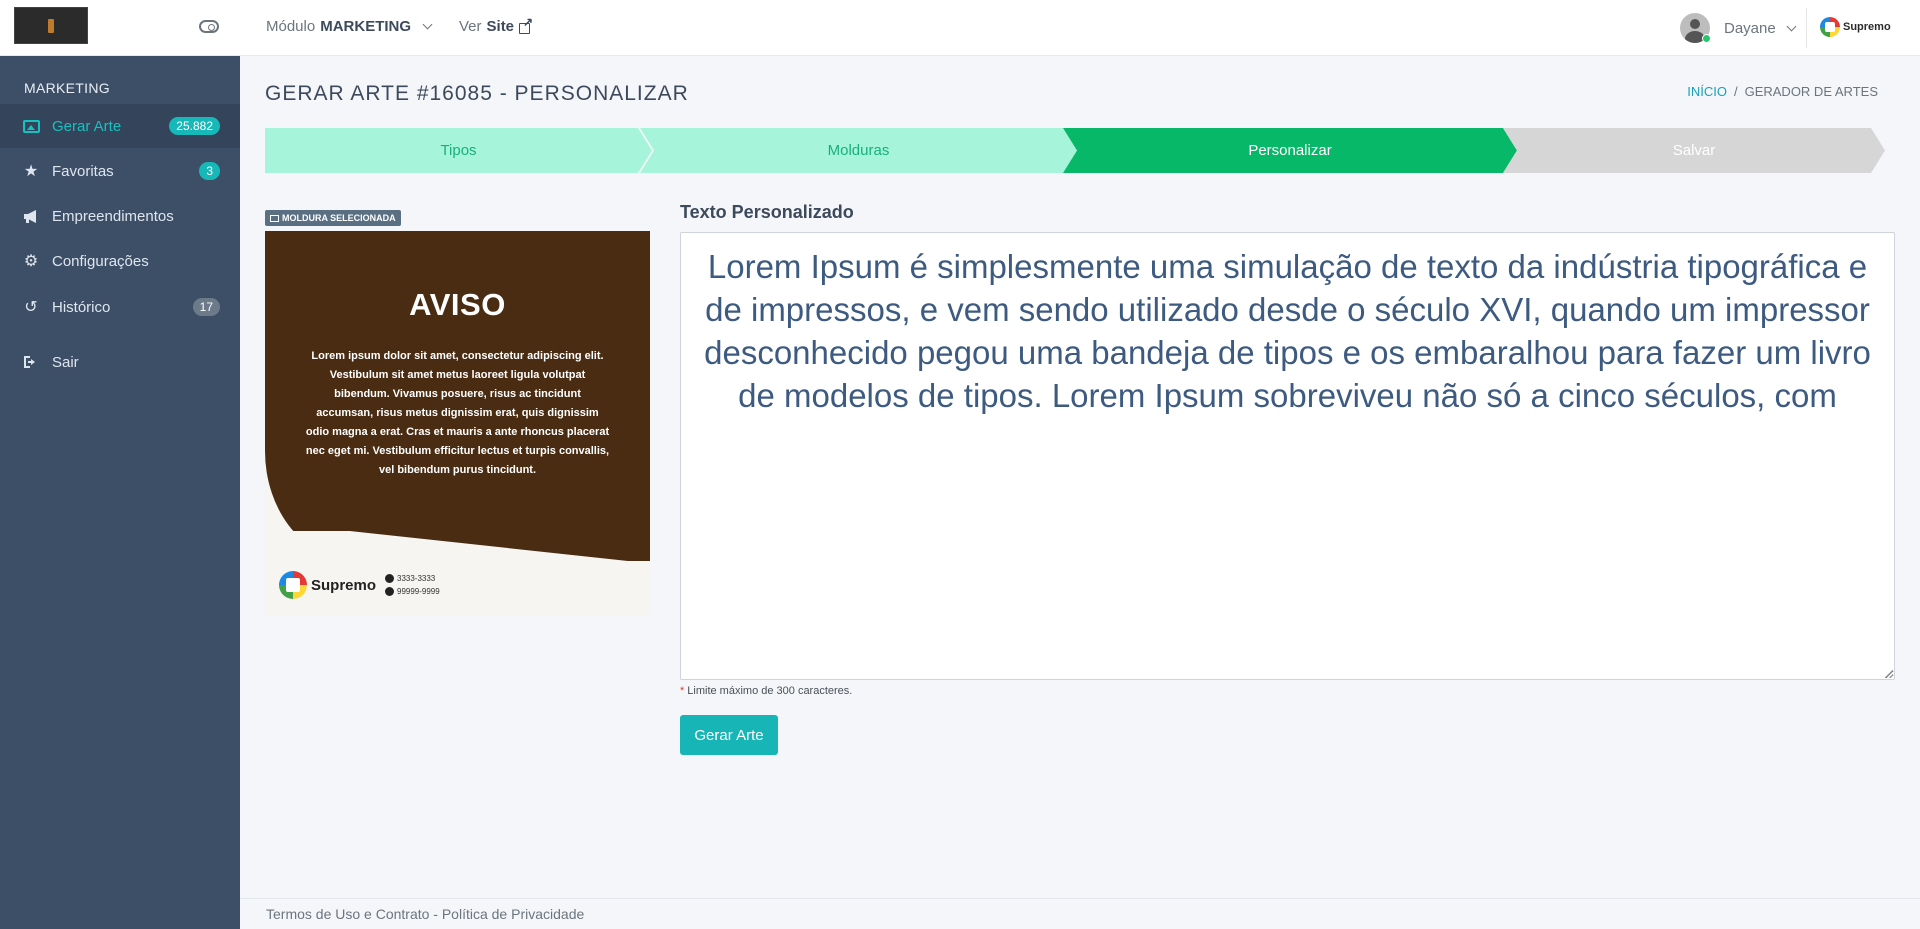 The image size is (1920, 929). What do you see at coordinates (1811, 91) in the screenshot?
I see `breadcrumb-current: GERADOR DE ARTES` at bounding box center [1811, 91].